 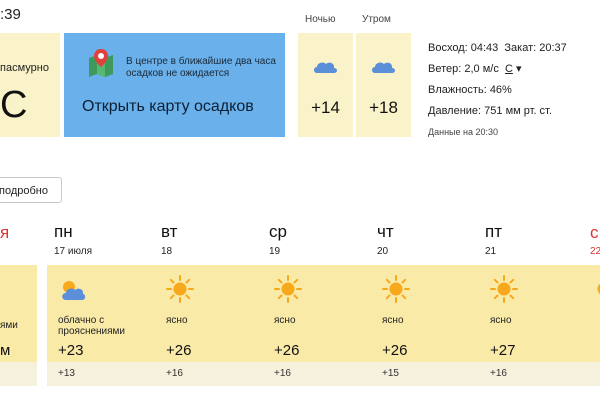 I want to click on sunset-time: 20:37, so click(x=553, y=48).